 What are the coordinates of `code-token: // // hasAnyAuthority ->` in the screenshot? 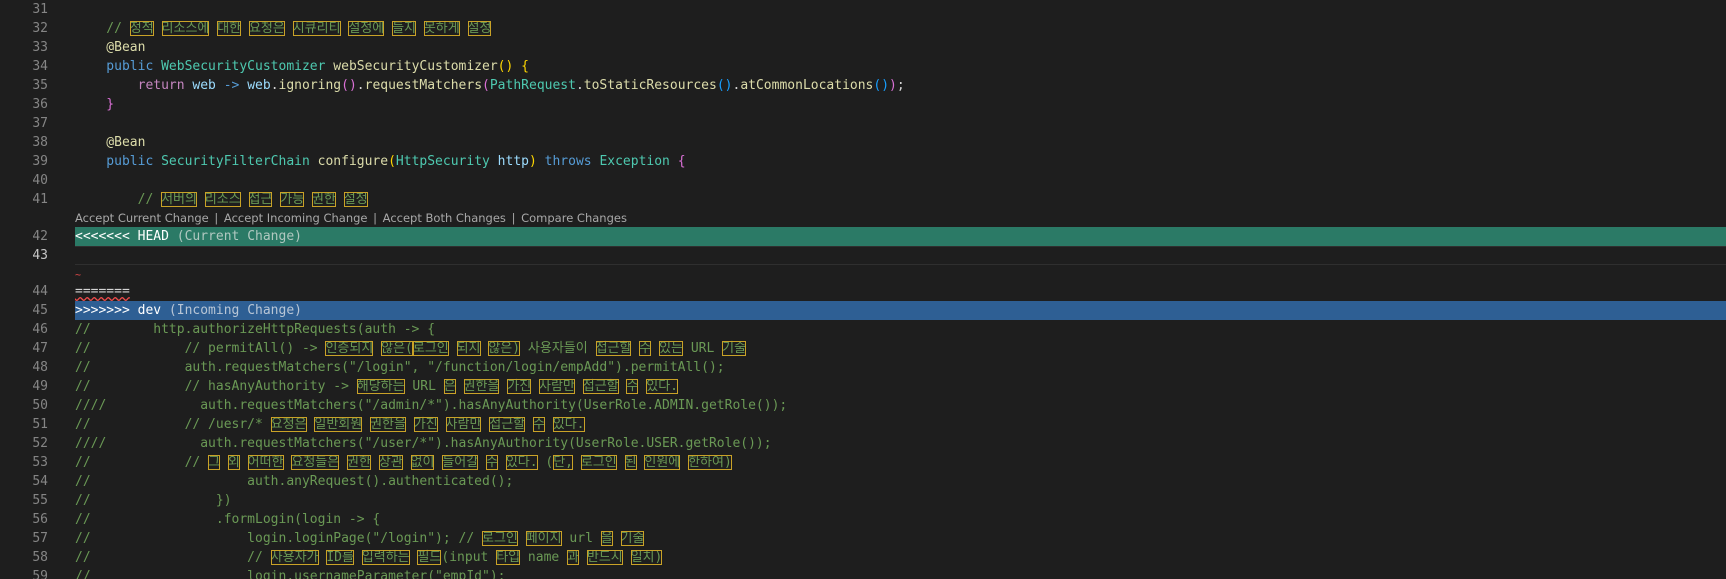 It's located at (216, 386).